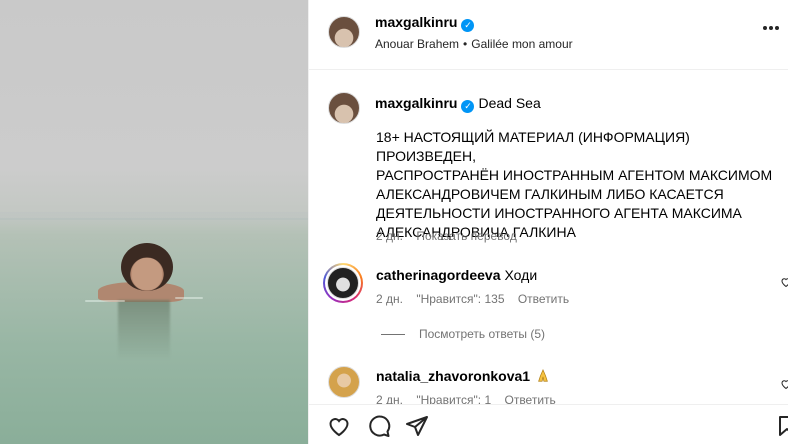 The height and width of the screenshot is (444, 788). I want to click on comment-likes: "Нравится": 135, so click(460, 299).